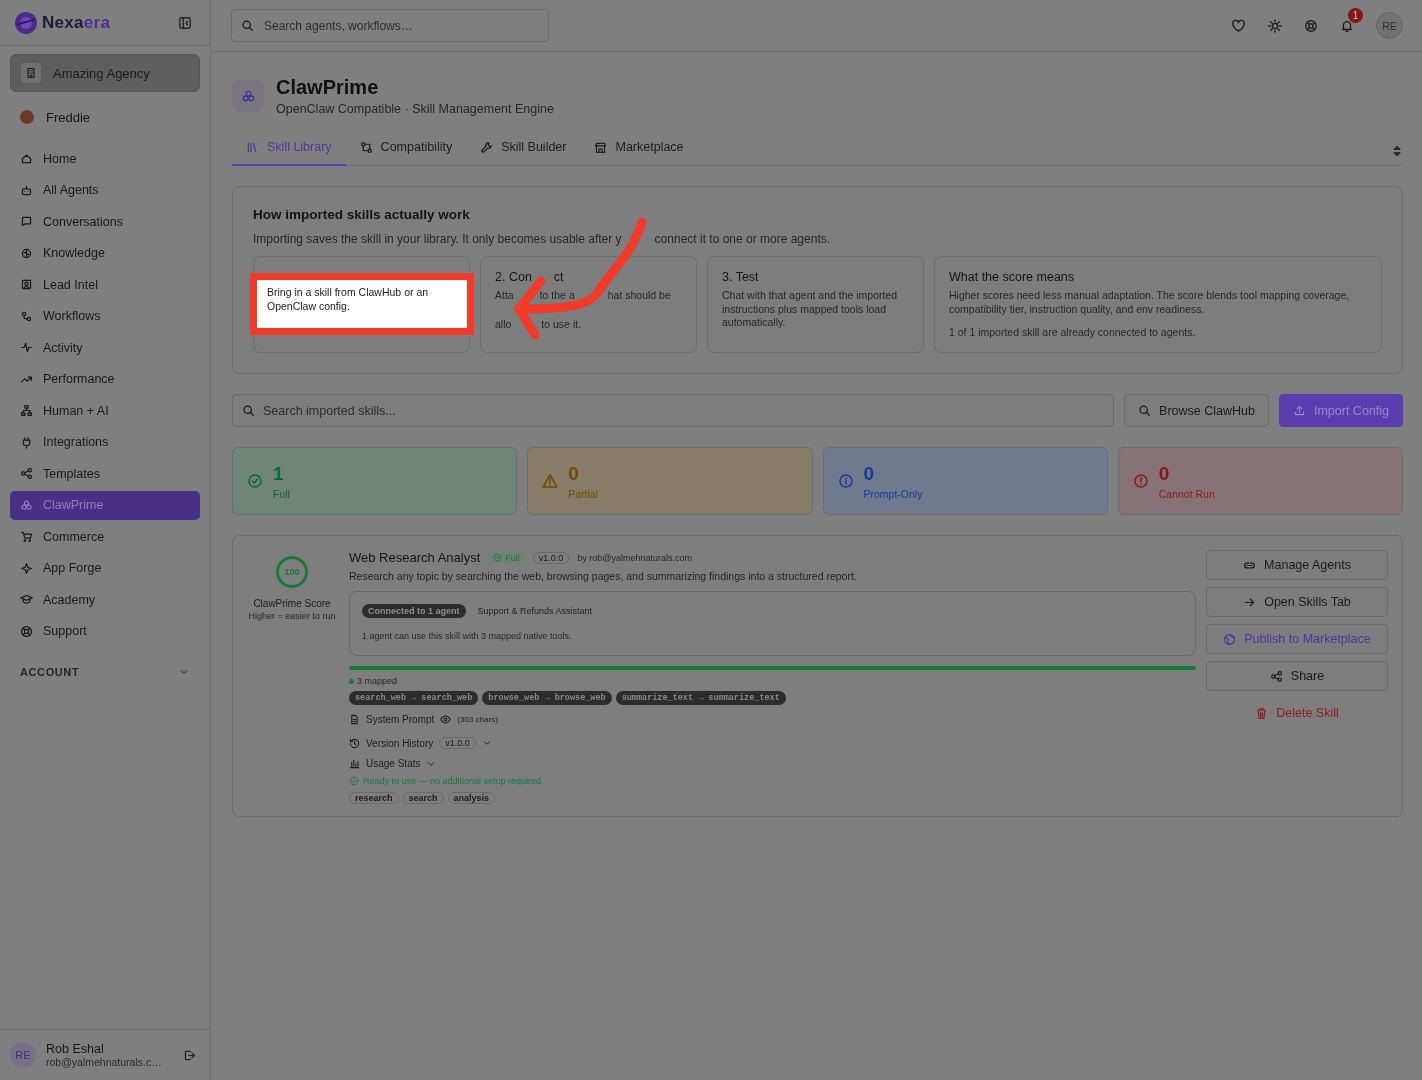 Image resolution: width=1422 pixels, height=1080 pixels. What do you see at coordinates (400, 719) in the screenshot?
I see `prompt-label: System Prompt` at bounding box center [400, 719].